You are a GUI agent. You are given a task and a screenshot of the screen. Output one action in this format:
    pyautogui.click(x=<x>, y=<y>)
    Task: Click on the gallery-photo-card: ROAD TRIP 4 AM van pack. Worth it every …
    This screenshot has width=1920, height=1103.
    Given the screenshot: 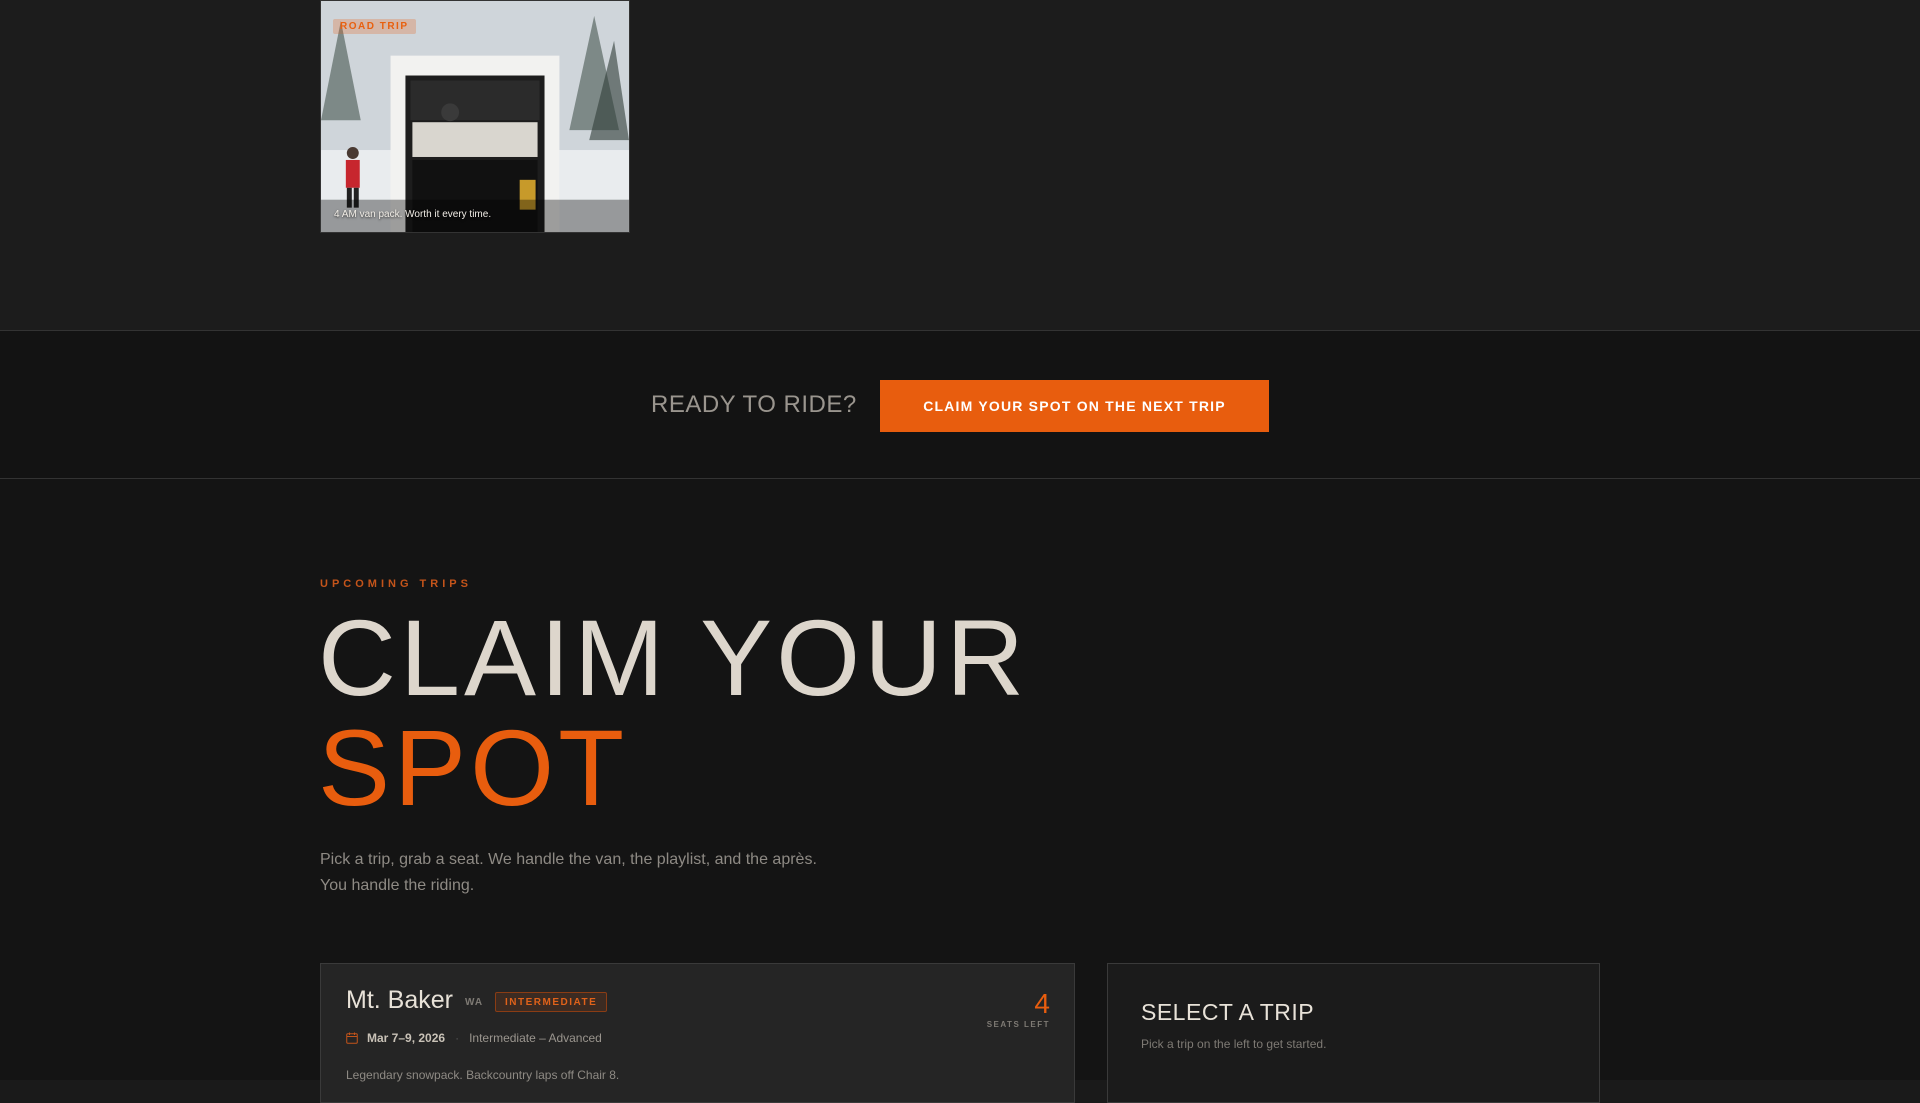 What is the action you would take?
    pyautogui.click(x=475, y=116)
    